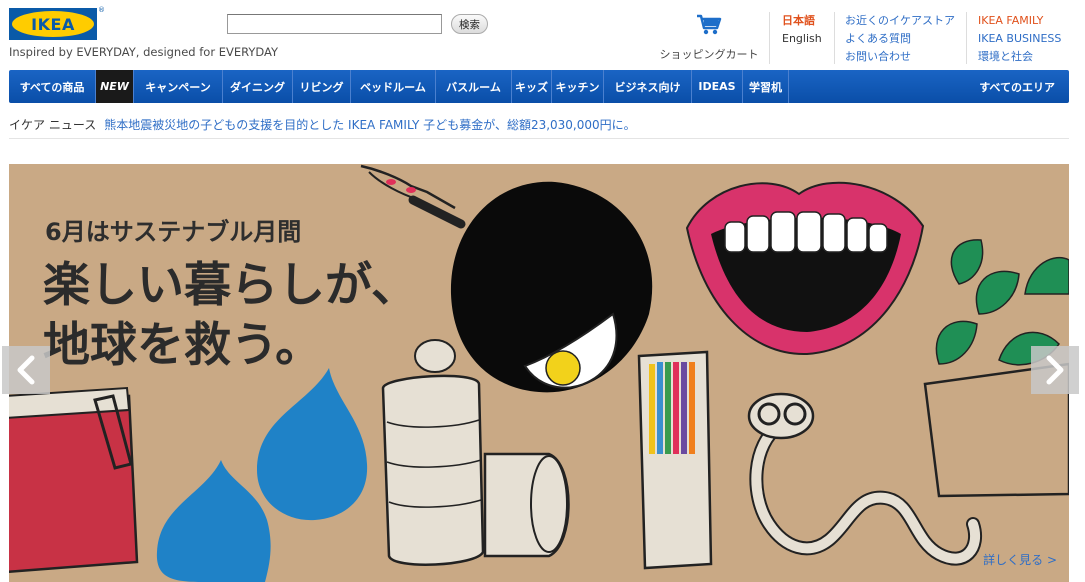 Image resolution: width=1085 pixels, height=582 pixels. Describe the element at coordinates (183, 345) in the screenshot. I see `hero-title-line-2: 地球を救う。` at that location.